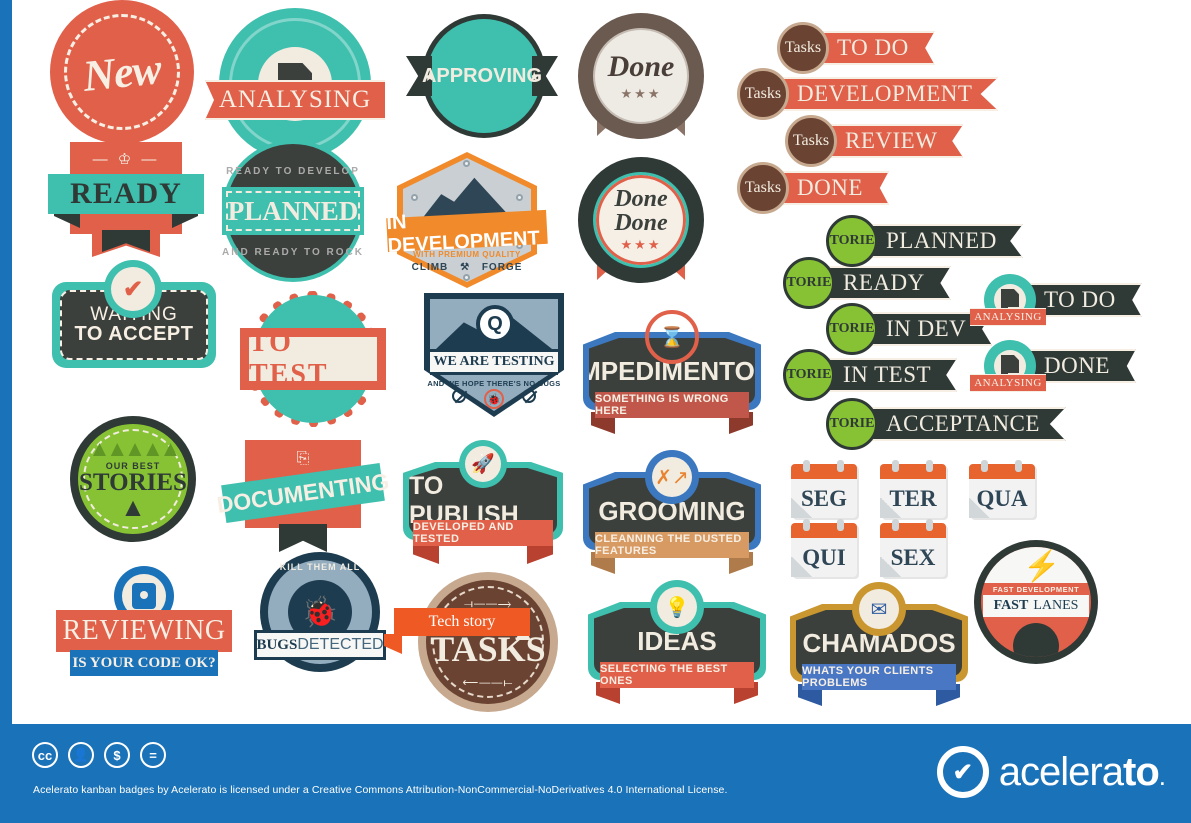  Describe the element at coordinates (293, 252) in the screenshot. I see `badge-planned-bottom: AND READY TO ROCK` at that location.